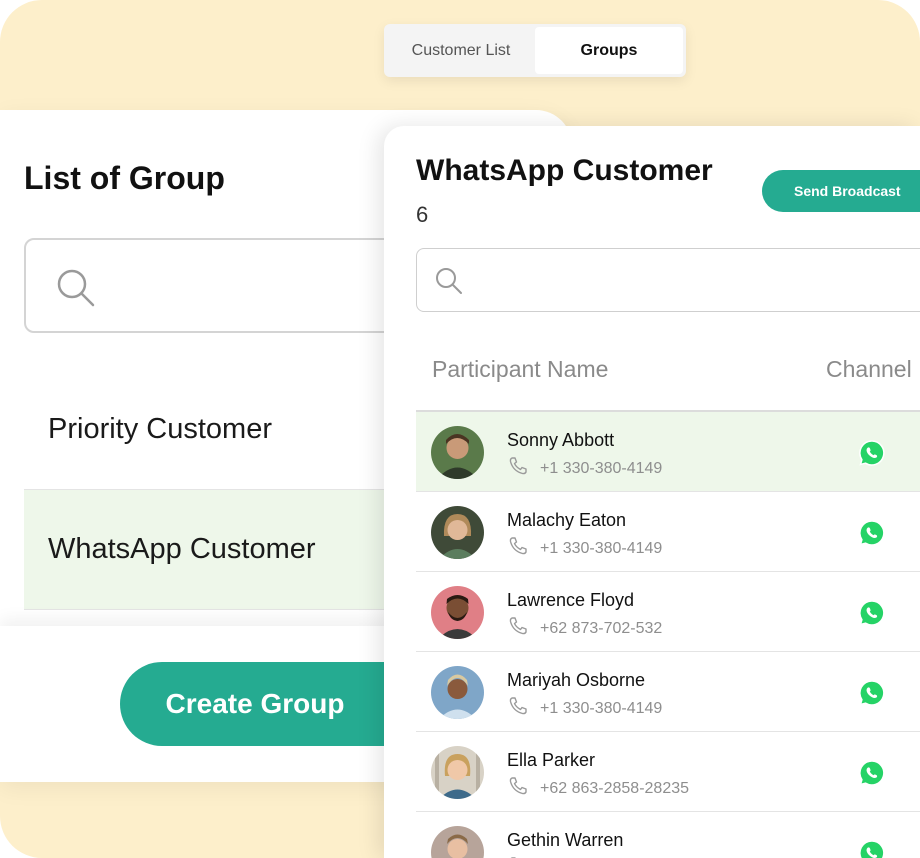 This screenshot has width=920, height=858. Describe the element at coordinates (564, 170) in the screenshot. I see `group-detail-title: WhatsApp Customer` at that location.